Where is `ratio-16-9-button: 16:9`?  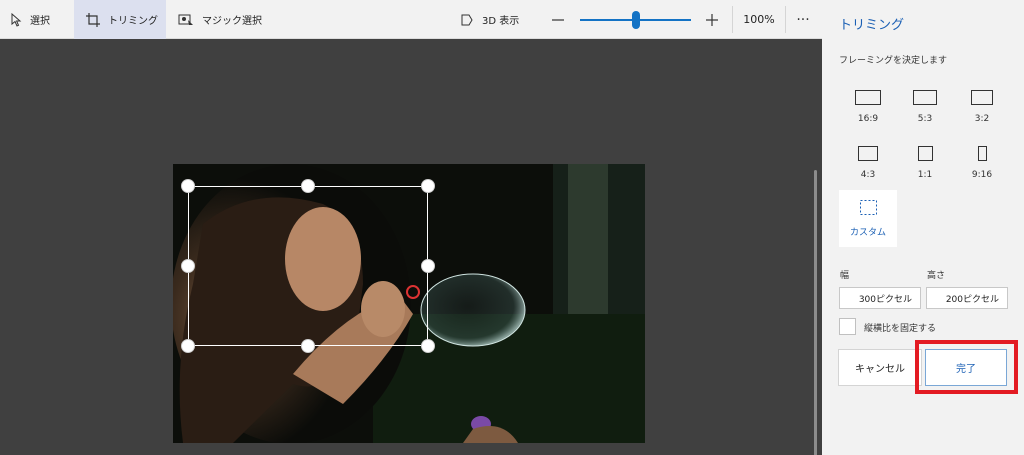 ratio-16-9-button: 16:9 is located at coordinates (868, 112).